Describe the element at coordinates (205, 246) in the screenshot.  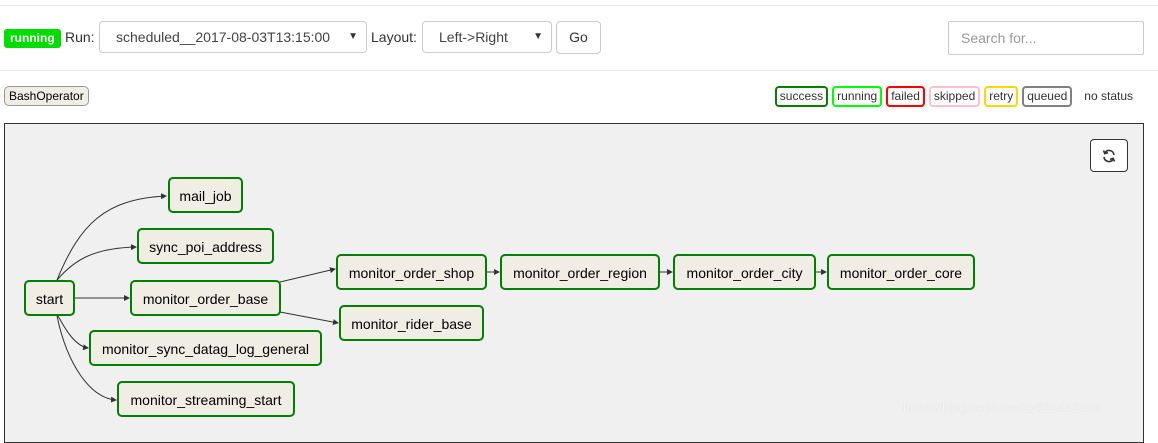
I see `task-node-sync-poi-address: sync_poi_address` at that location.